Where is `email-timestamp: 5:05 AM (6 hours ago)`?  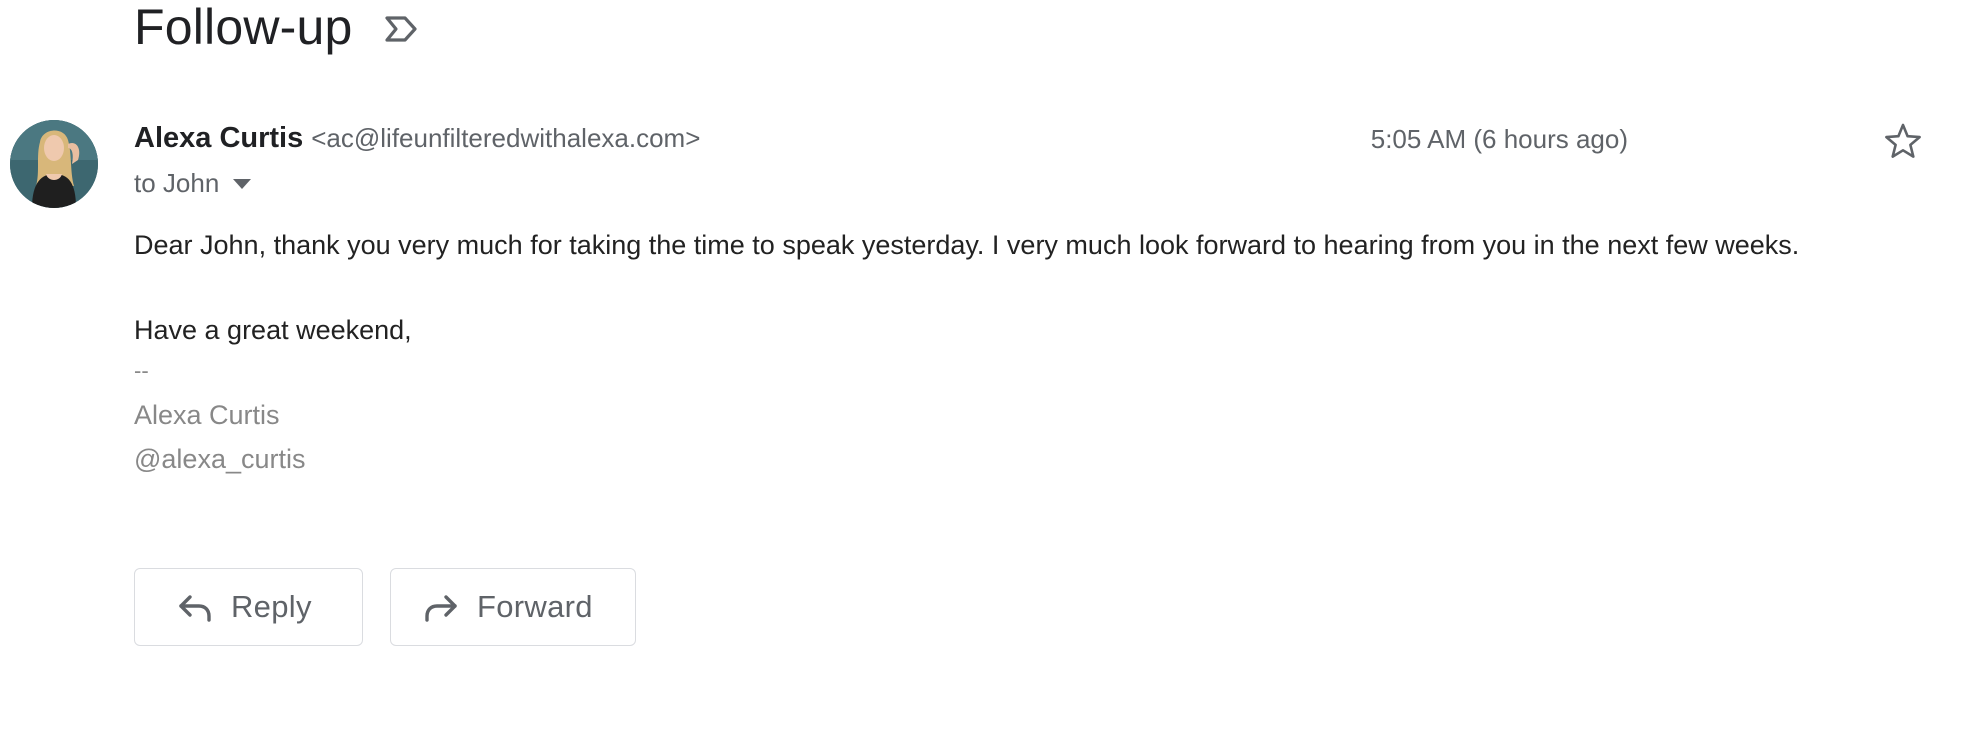 email-timestamp: 5:05 AM (6 hours ago) is located at coordinates (1499, 139).